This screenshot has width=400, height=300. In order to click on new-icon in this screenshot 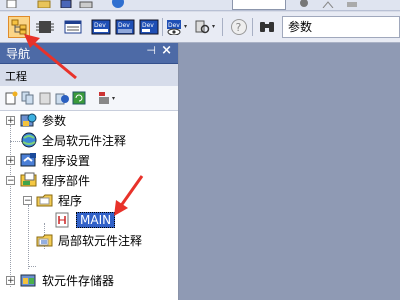, I will do `click(12, 4)`.